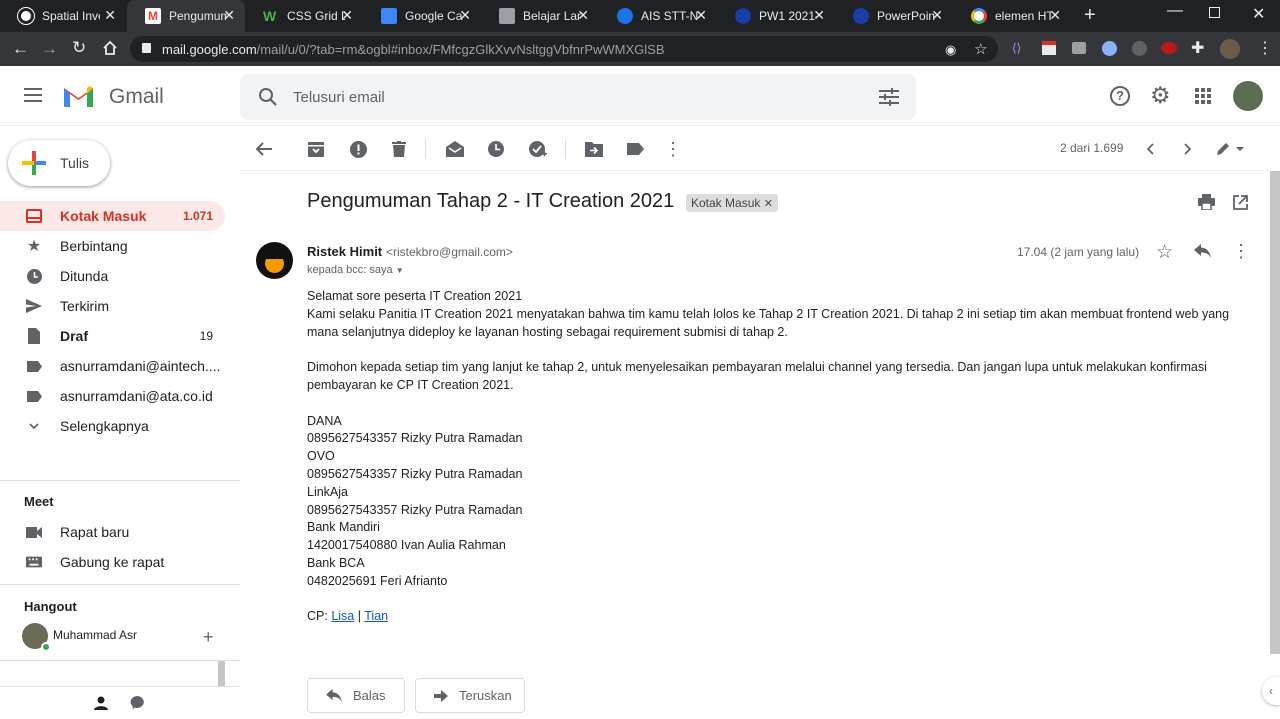  Describe the element at coordinates (1150, 149) in the screenshot. I see `newer-button` at that location.